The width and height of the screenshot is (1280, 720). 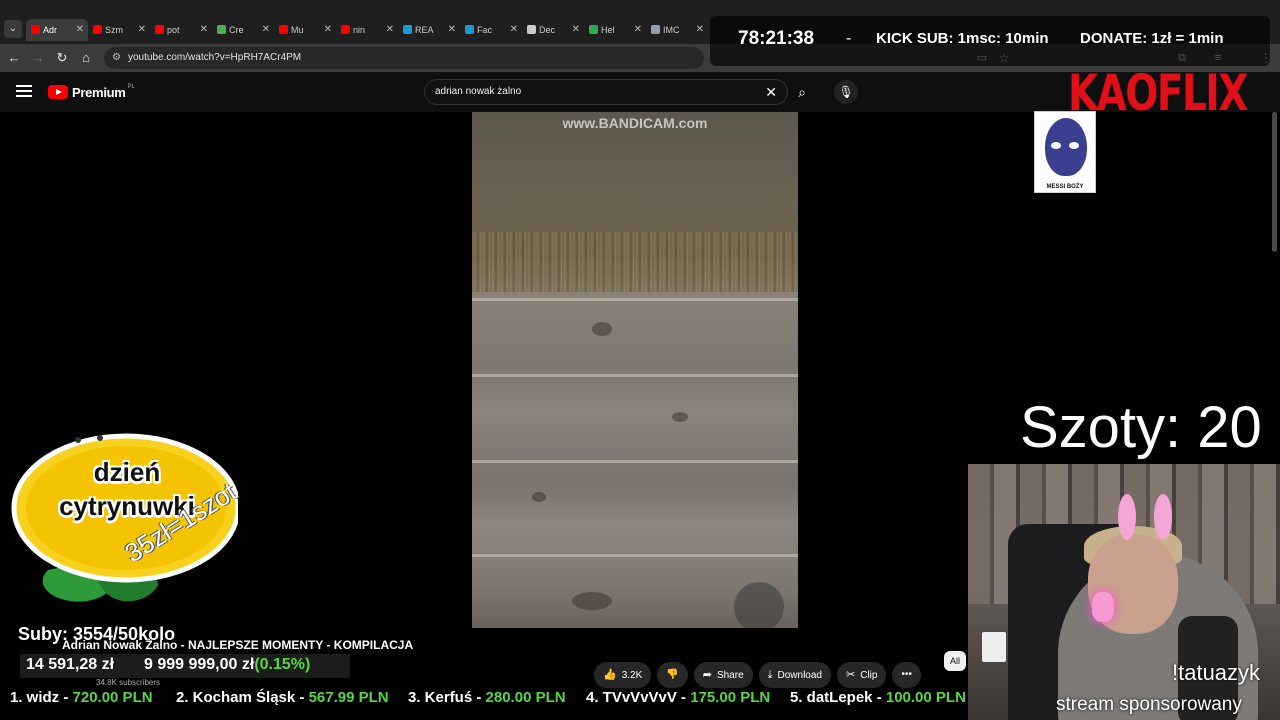 I want to click on video-watermark: www.BANDICAM.com, so click(x=635, y=123).